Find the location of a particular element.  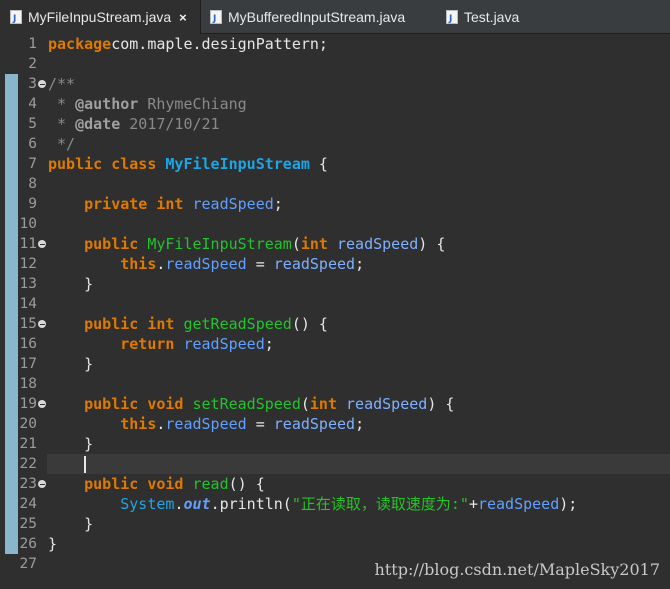

code-token: * is located at coordinates (62, 104).